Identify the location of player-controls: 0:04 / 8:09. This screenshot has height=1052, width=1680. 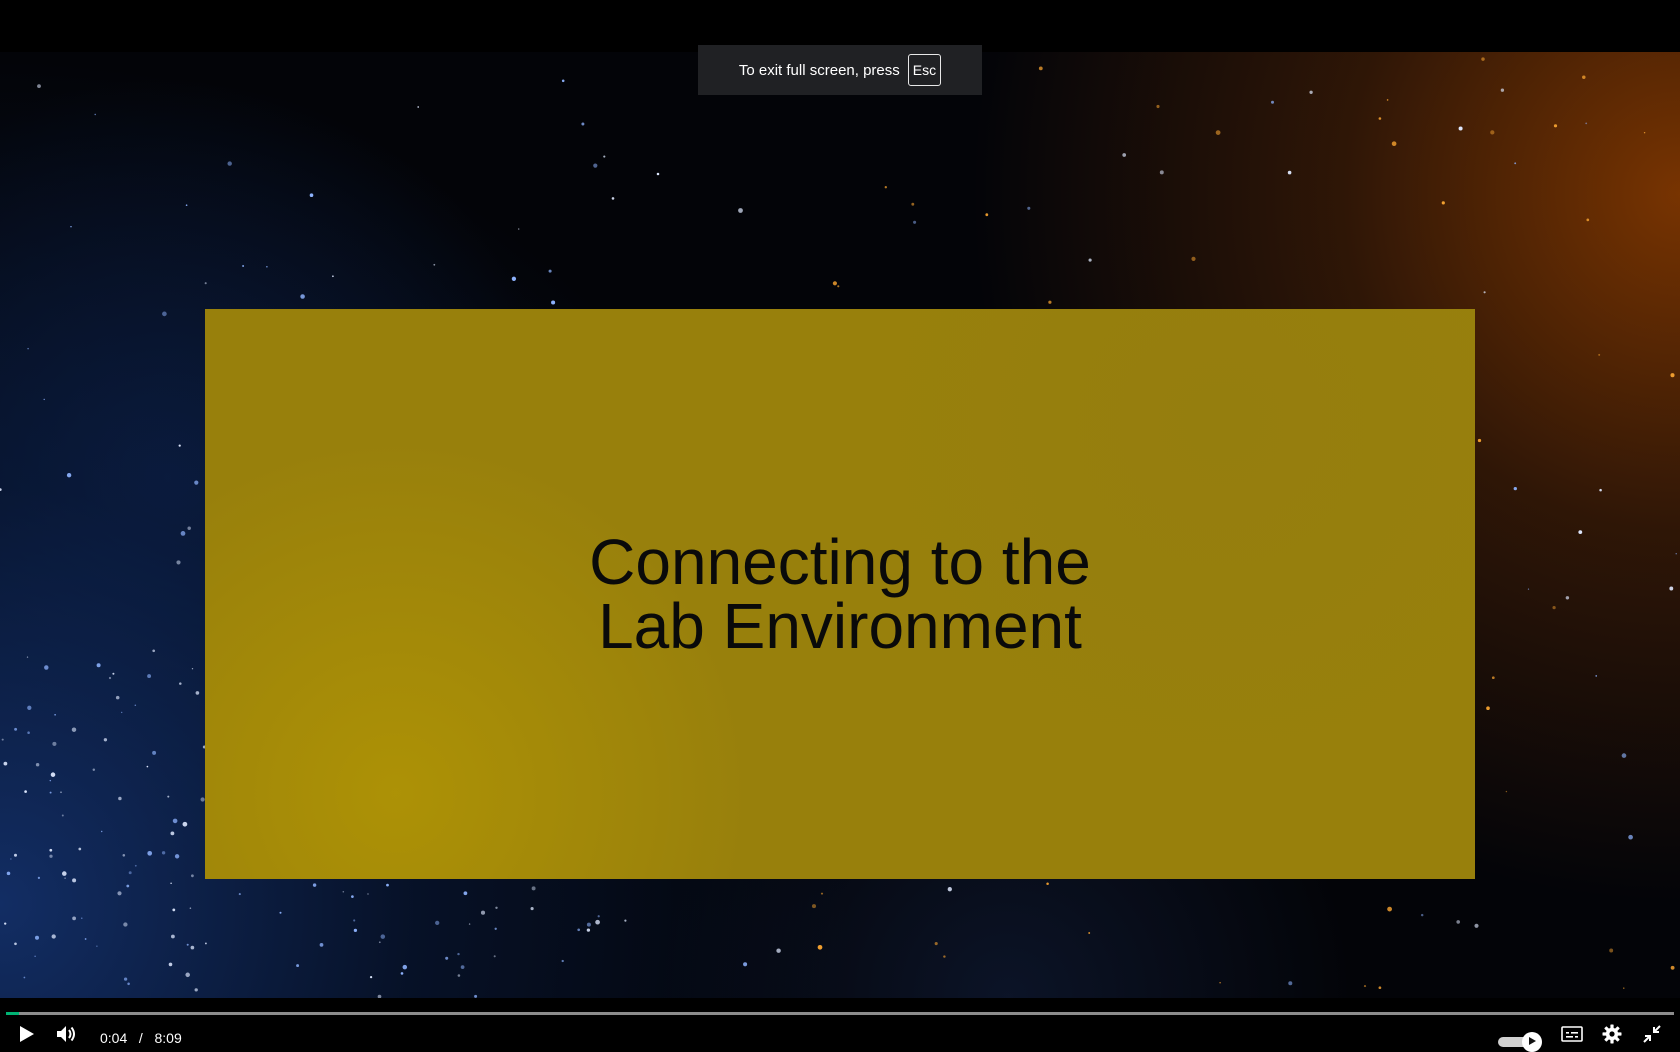
(840, 1030).